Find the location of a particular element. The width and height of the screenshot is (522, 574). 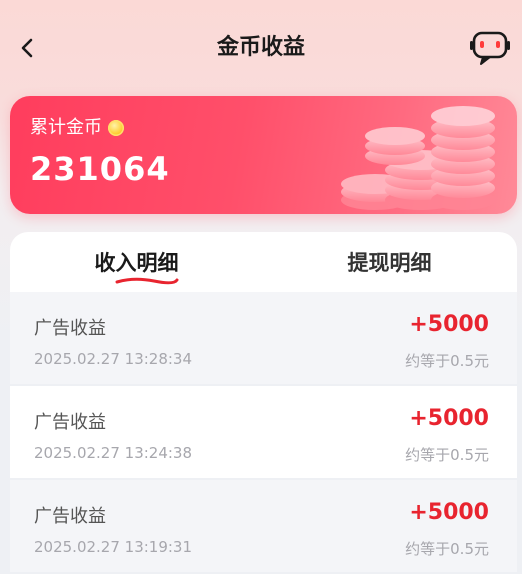

record-time: 2025.02.27 13:28:34 is located at coordinates (113, 359).